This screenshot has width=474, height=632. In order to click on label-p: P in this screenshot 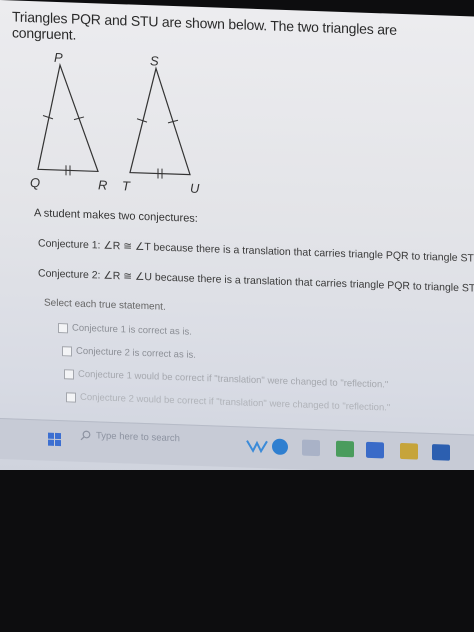, I will do `click(58, 57)`.